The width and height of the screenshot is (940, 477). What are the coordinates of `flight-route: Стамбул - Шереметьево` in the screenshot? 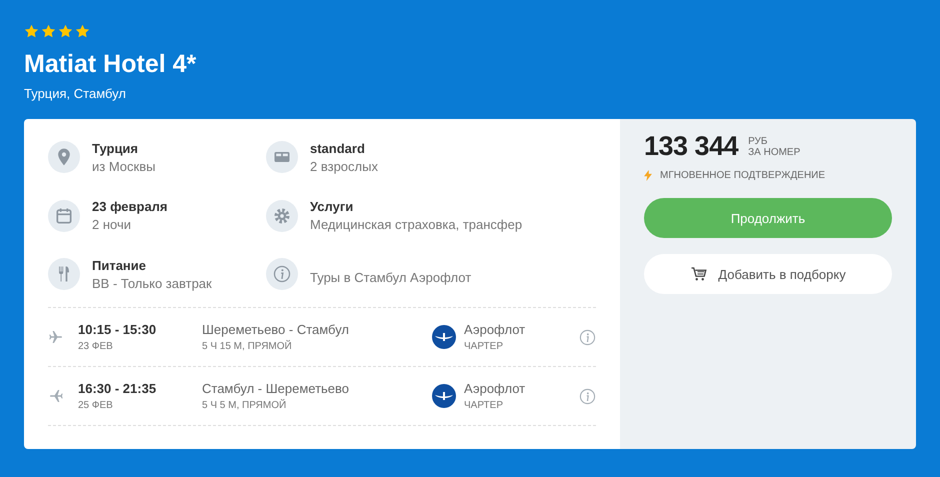 It's located at (276, 388).